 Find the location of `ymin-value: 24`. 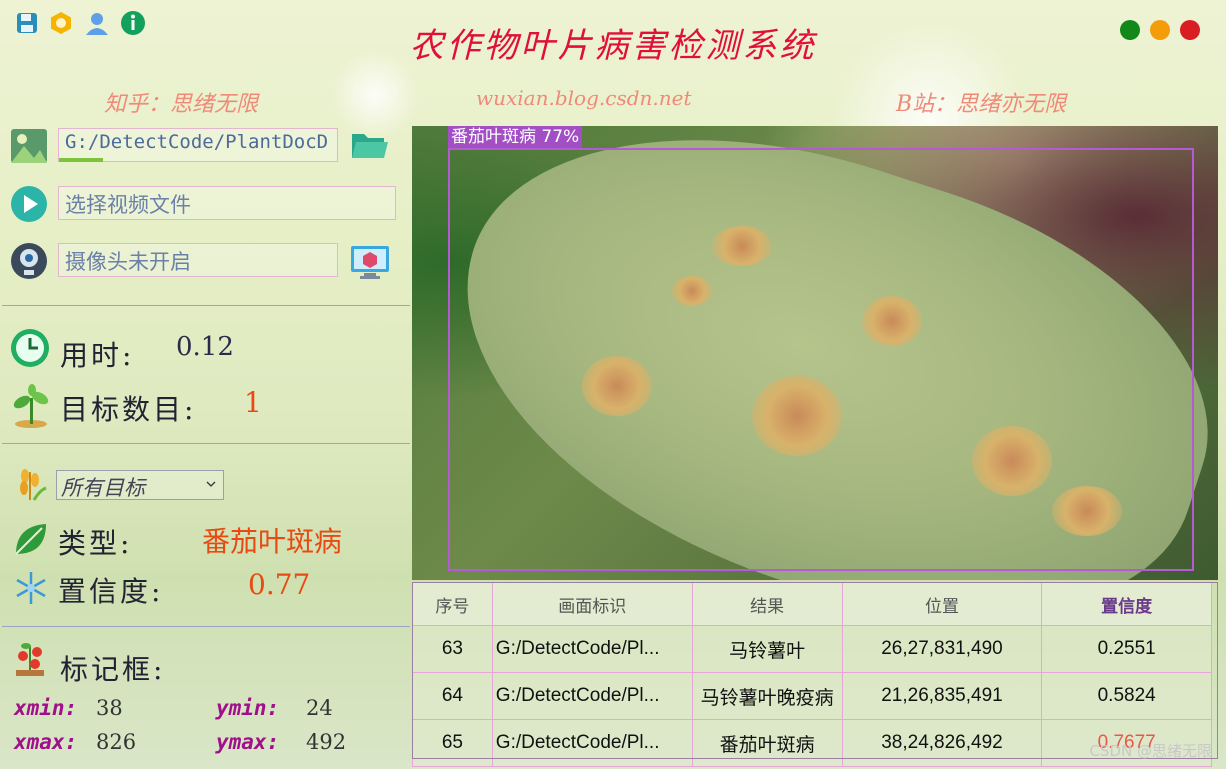

ymin-value: 24 is located at coordinates (319, 708).